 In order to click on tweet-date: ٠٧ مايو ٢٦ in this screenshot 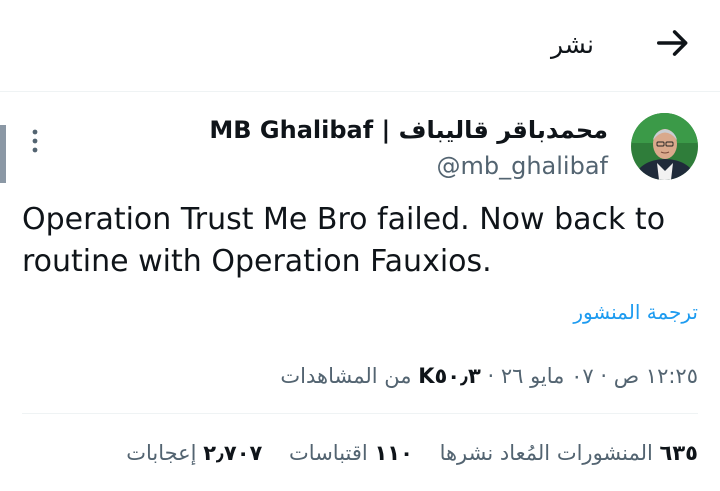, I will do `click(547, 376)`.